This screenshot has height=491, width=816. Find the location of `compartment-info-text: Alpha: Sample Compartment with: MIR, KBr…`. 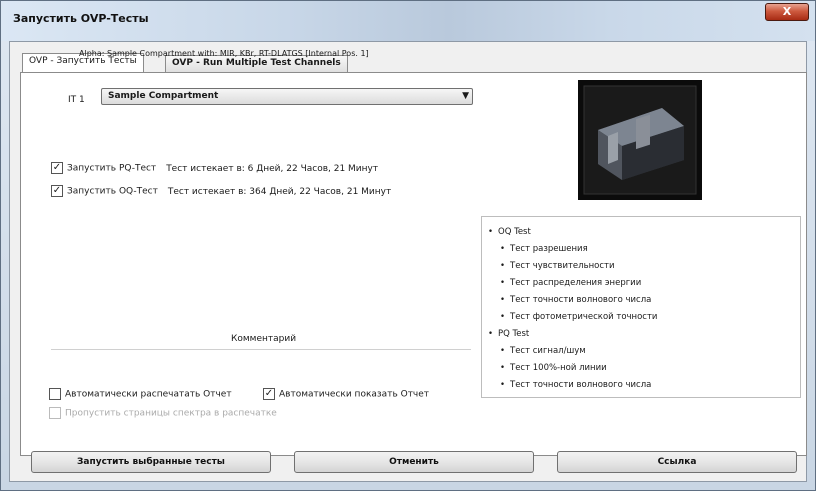

compartment-info-text: Alpha: Sample Compartment with: MIR, KBr… is located at coordinates (224, 53).